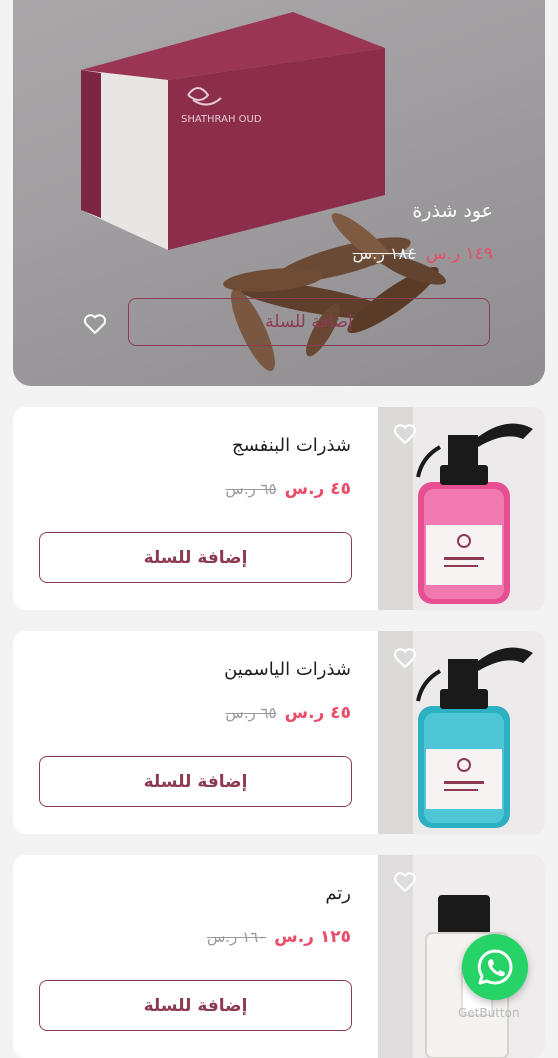 This screenshot has width=558, height=1058. I want to click on product-info: شذرات الياسمين ٤٥ ر.س ٦٥ ر.س إضافة للسلة, so click(195, 732).